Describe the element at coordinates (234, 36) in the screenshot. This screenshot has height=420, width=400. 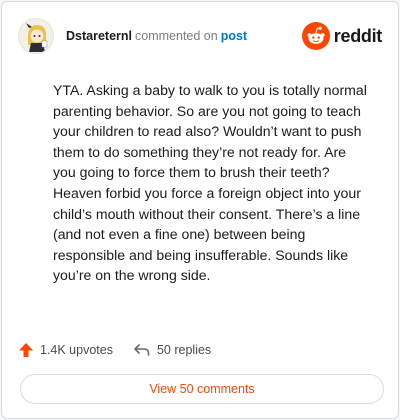
I see `post-link: post` at that location.